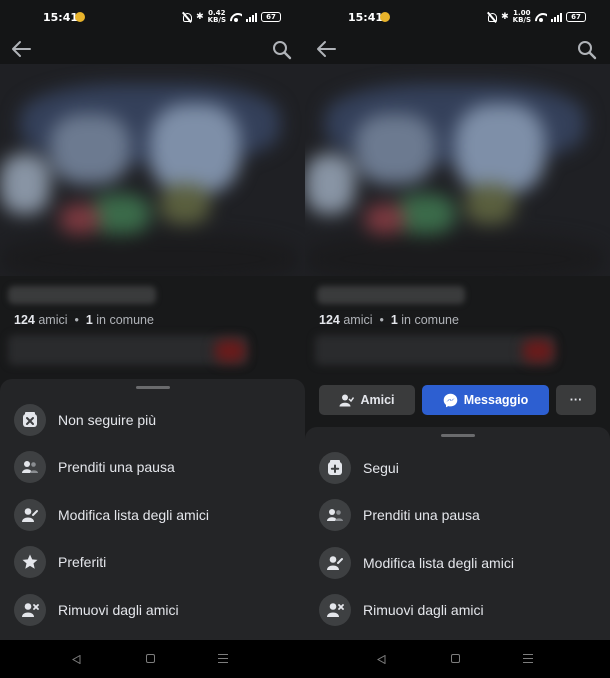 The height and width of the screenshot is (678, 610). What do you see at coordinates (521, 16) in the screenshot?
I see `network-speed: 1.00 KB/S` at bounding box center [521, 16].